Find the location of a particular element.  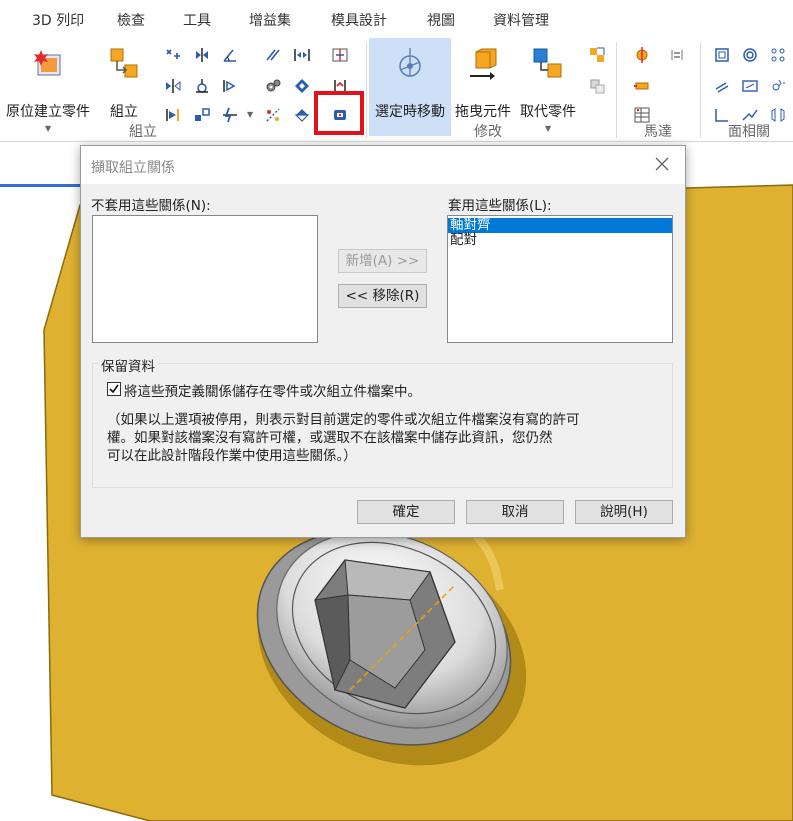

highlight-box is located at coordinates (339, 113).